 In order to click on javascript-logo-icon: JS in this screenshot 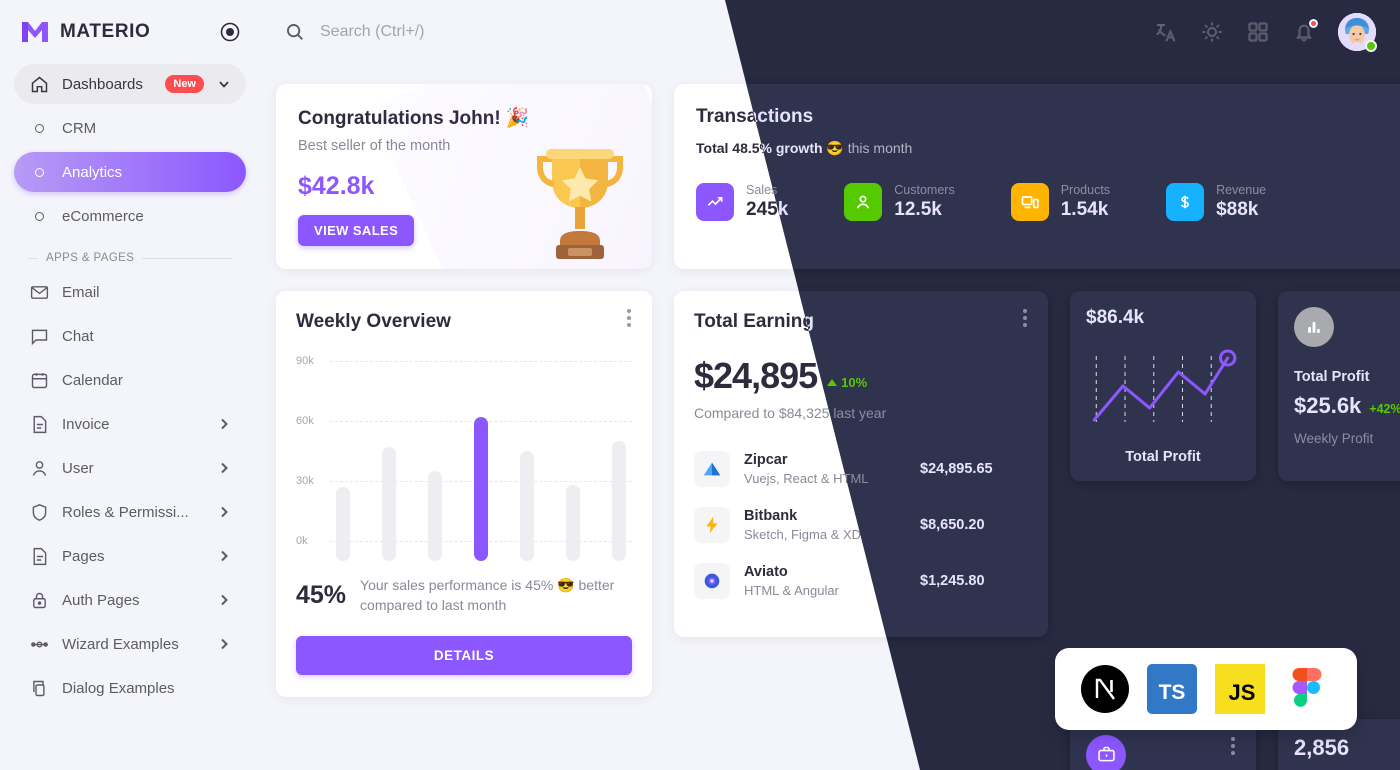, I will do `click(1239, 689)`.